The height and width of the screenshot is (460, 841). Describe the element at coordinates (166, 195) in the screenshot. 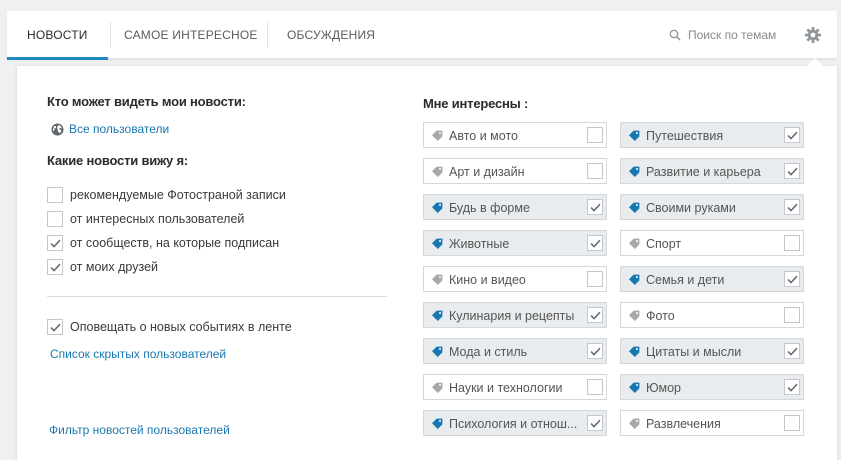

I see `option-recommended: рекомендуемые Фотостраной записи` at that location.